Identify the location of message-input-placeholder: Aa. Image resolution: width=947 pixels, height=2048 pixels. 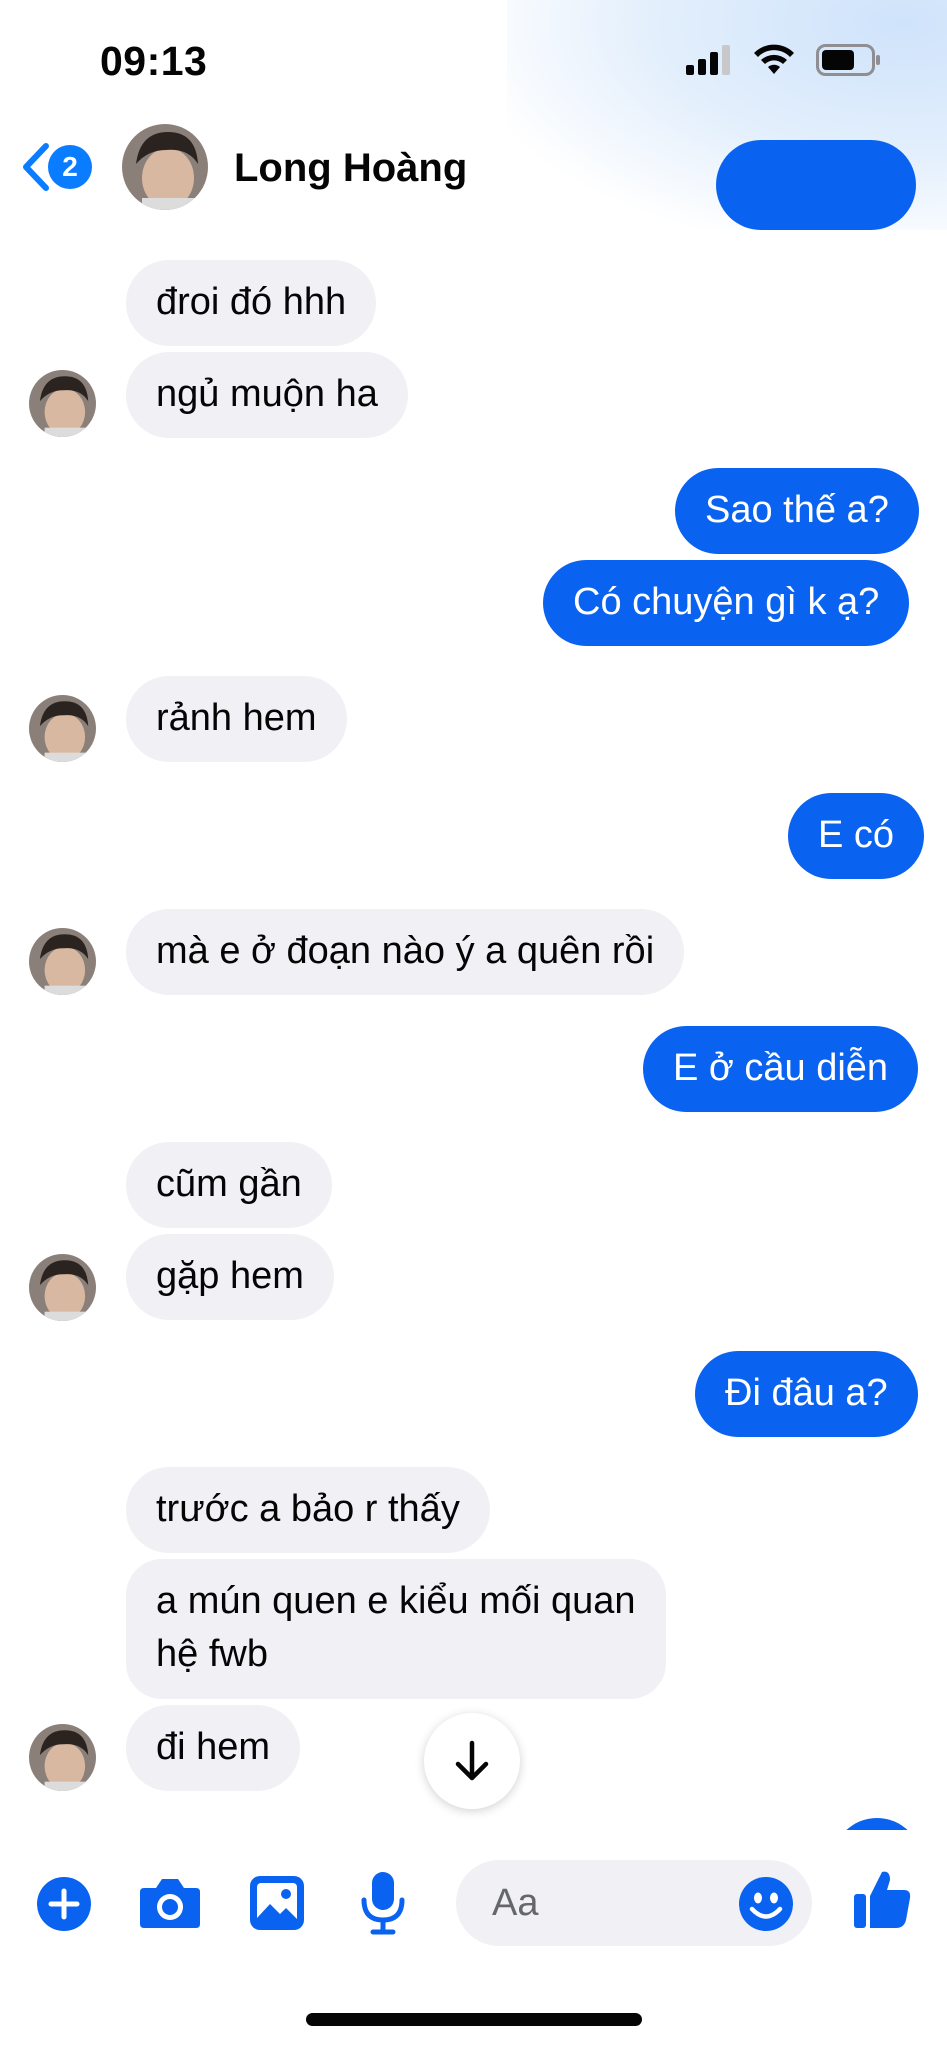
(515, 1903).